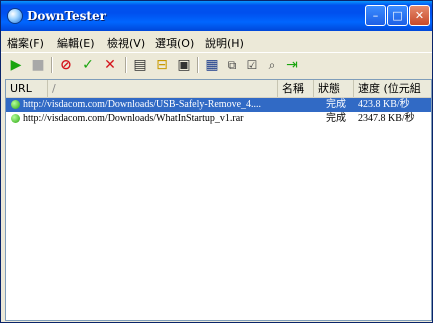 This screenshot has width=433, height=323. Describe the element at coordinates (392, 88) in the screenshot. I see `column-speed: 速度 (位元組` at that location.